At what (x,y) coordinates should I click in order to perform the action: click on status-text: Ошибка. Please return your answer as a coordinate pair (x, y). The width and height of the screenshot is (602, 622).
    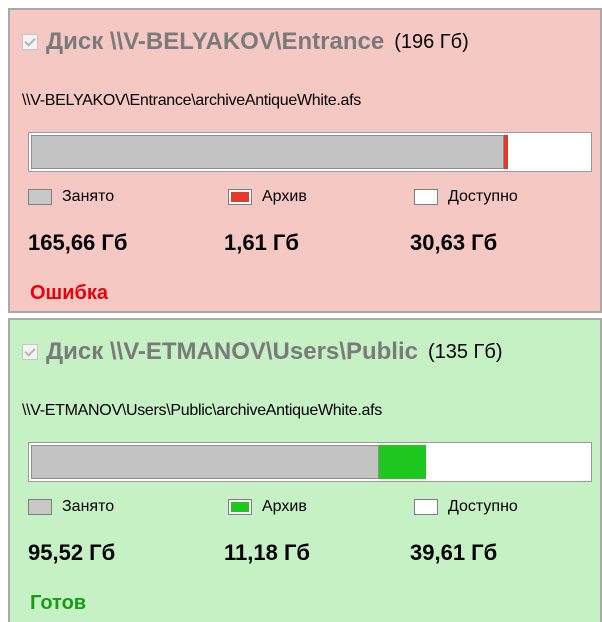
    Looking at the image, I should click on (69, 293).